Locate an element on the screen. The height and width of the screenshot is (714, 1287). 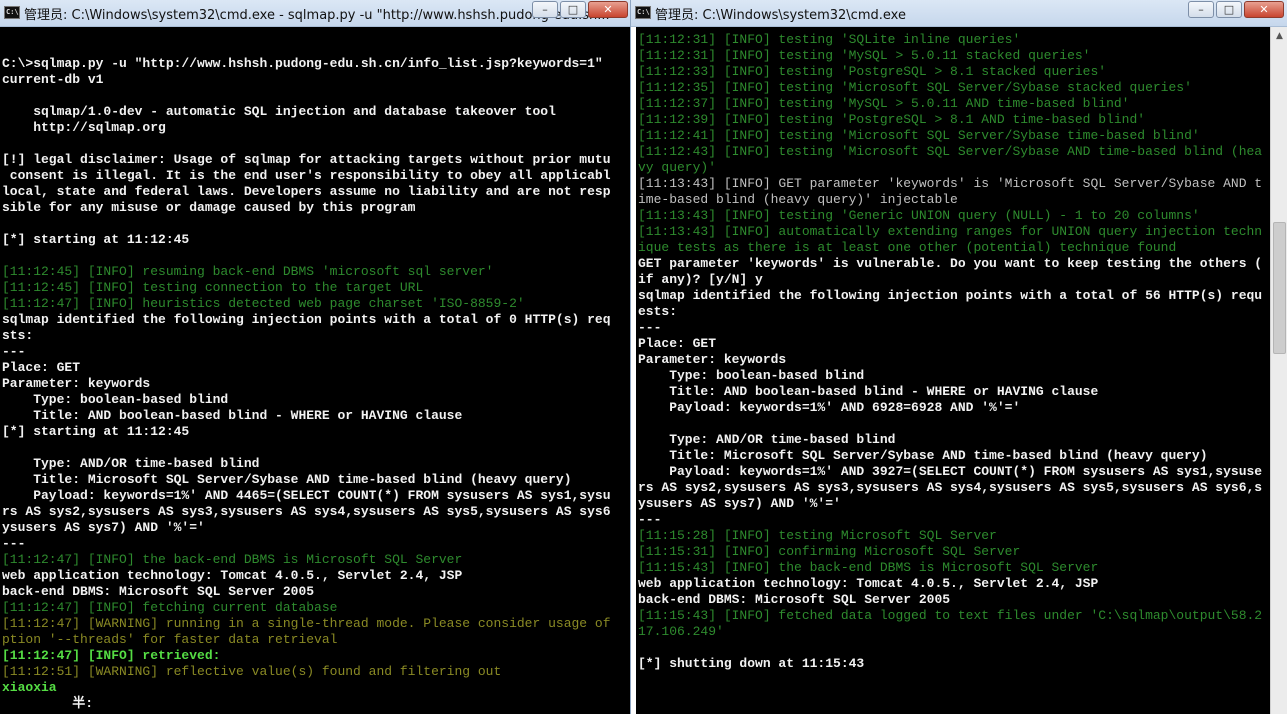
console-line: if any)? [y/N] y is located at coordinates (700, 279).